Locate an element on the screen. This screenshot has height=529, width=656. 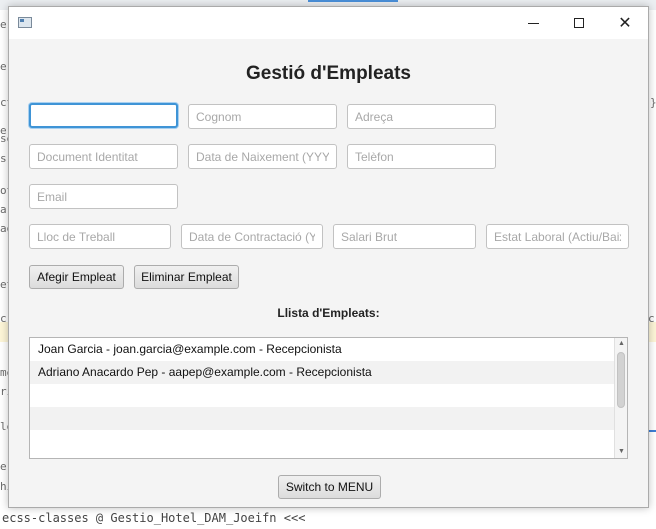
ide-highlight-line-right is located at coordinates (652, 332).